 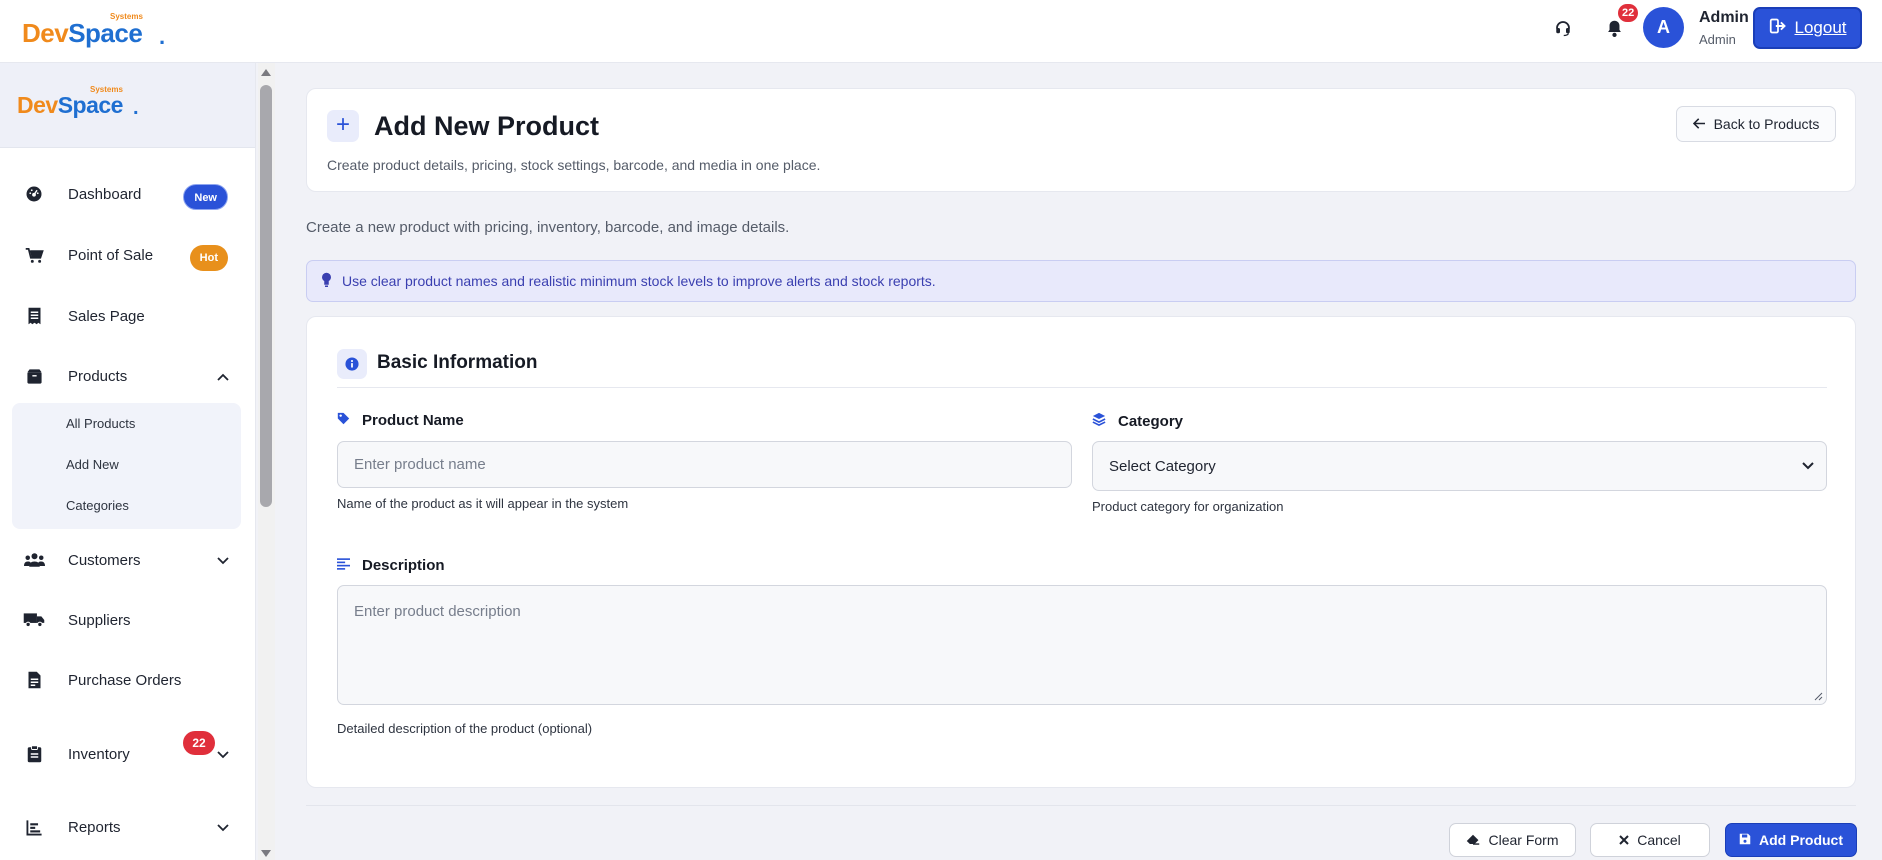 What do you see at coordinates (1801, 840) in the screenshot?
I see `add-product-label: Add Product` at bounding box center [1801, 840].